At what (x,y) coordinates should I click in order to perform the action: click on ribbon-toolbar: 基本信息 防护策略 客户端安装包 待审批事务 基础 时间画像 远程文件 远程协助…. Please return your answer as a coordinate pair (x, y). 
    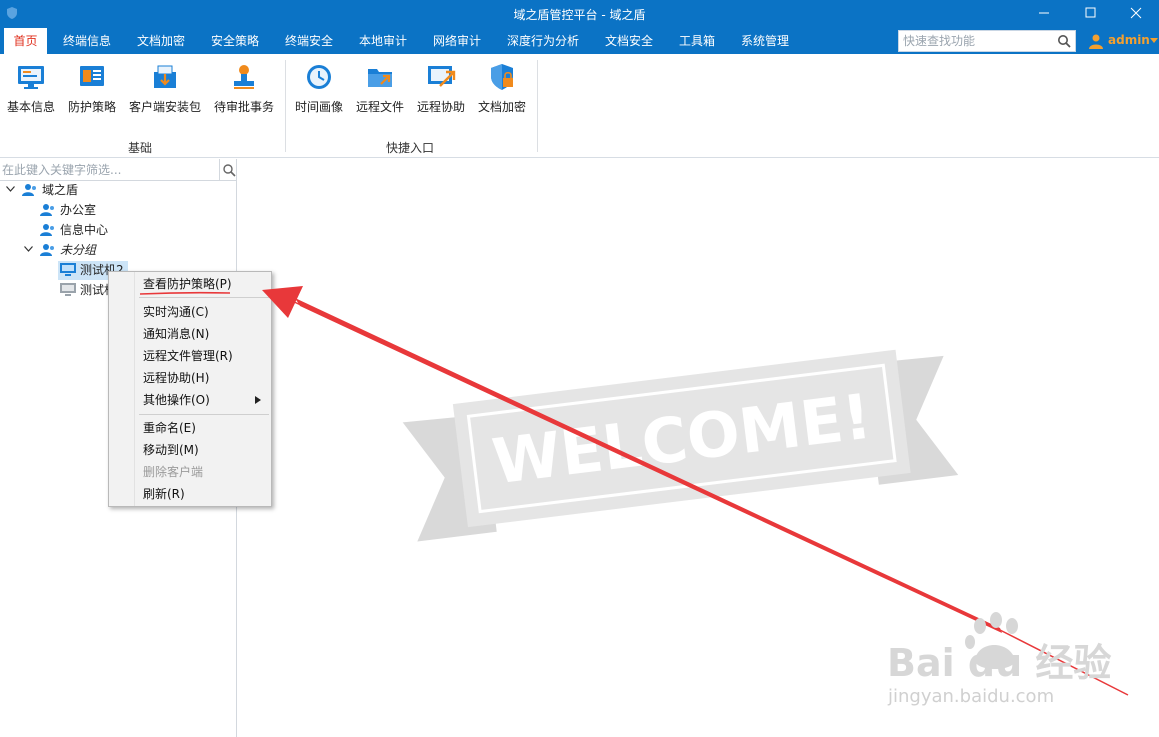
    Looking at the image, I should click on (579, 106).